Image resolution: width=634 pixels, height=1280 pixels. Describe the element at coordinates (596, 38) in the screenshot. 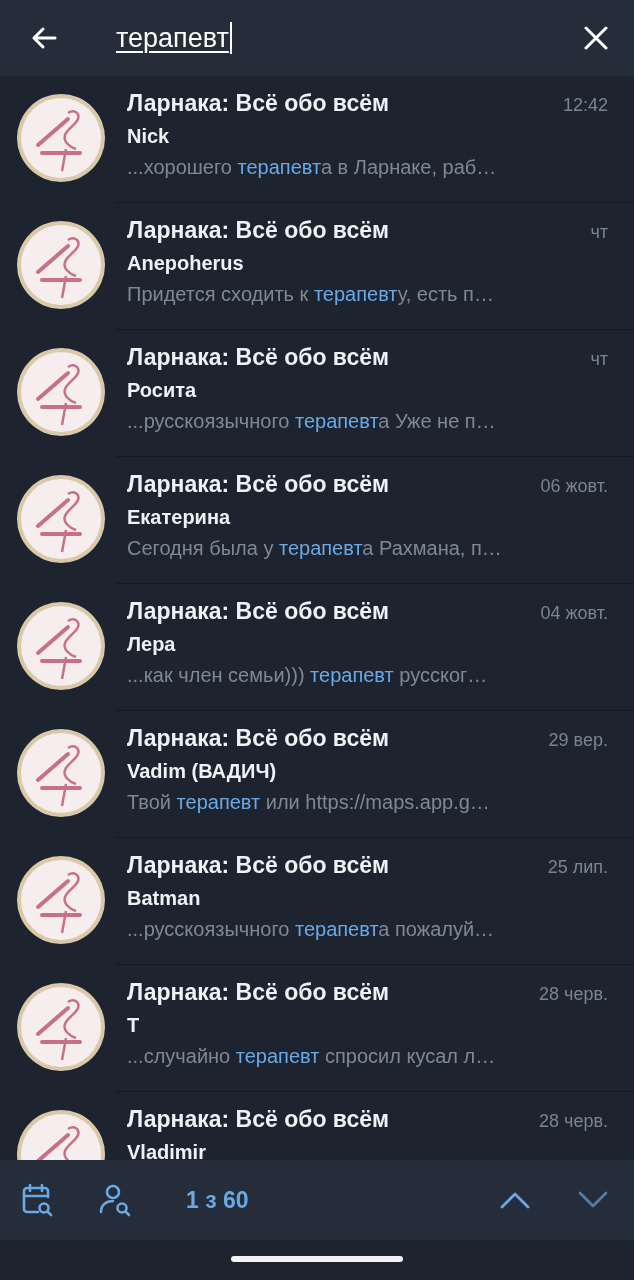

I see `close-icon` at that location.